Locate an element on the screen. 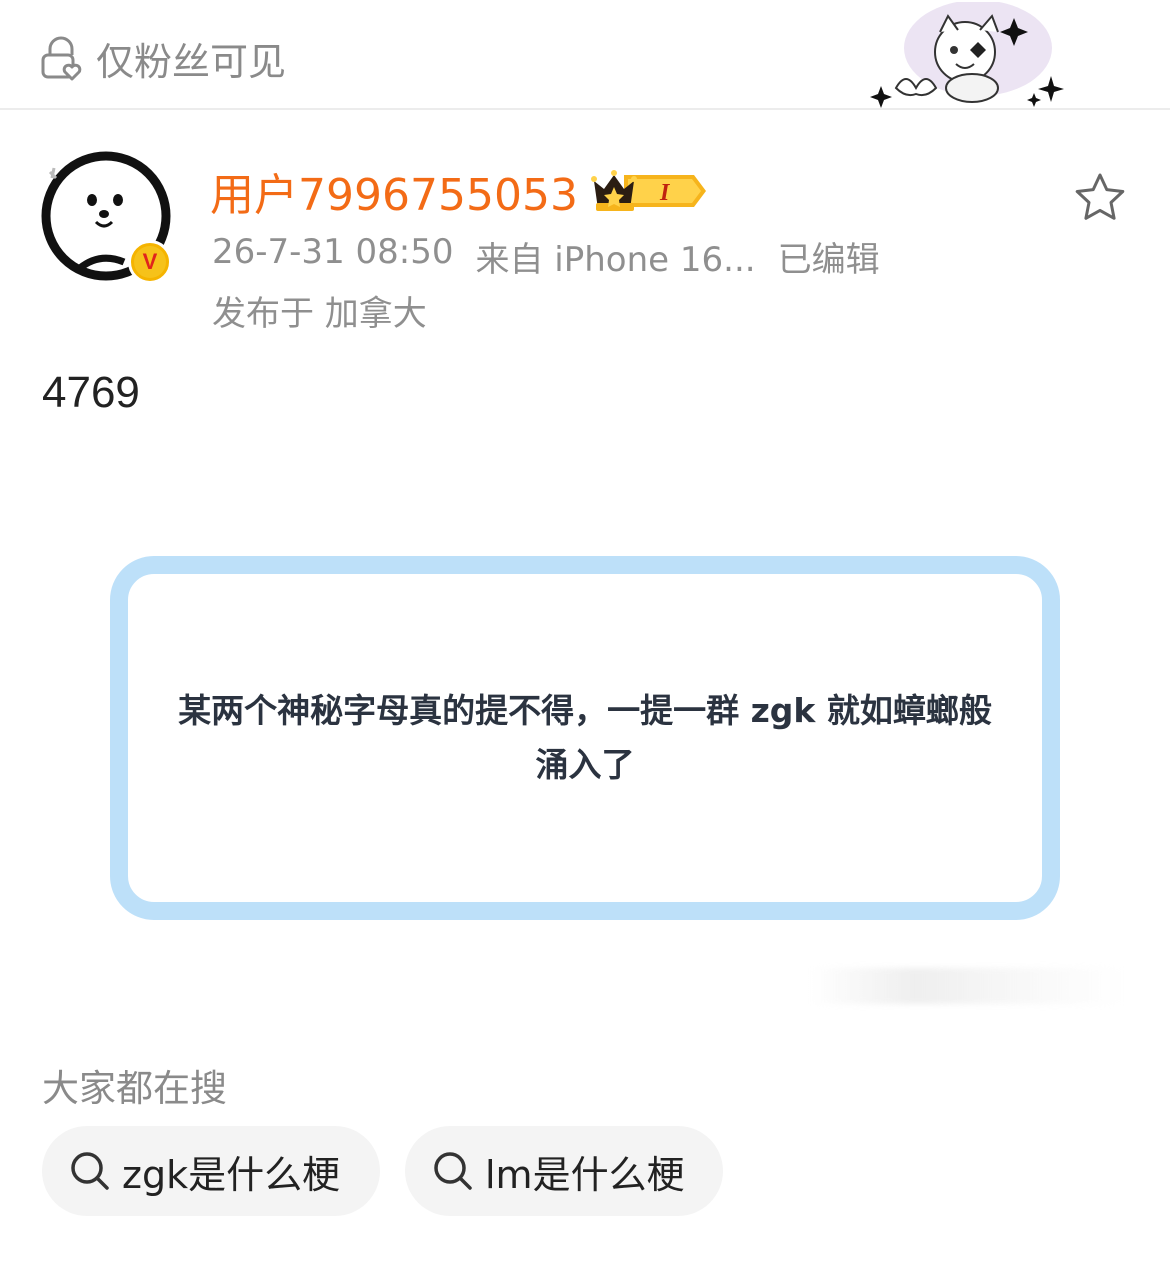  favorite-star-icon is located at coordinates (1100, 198).